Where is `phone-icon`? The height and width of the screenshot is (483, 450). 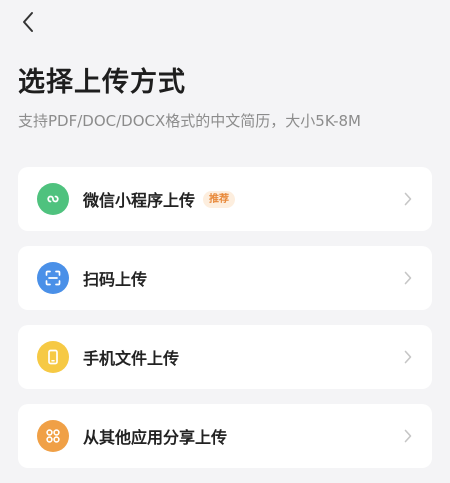 phone-icon is located at coordinates (53, 357).